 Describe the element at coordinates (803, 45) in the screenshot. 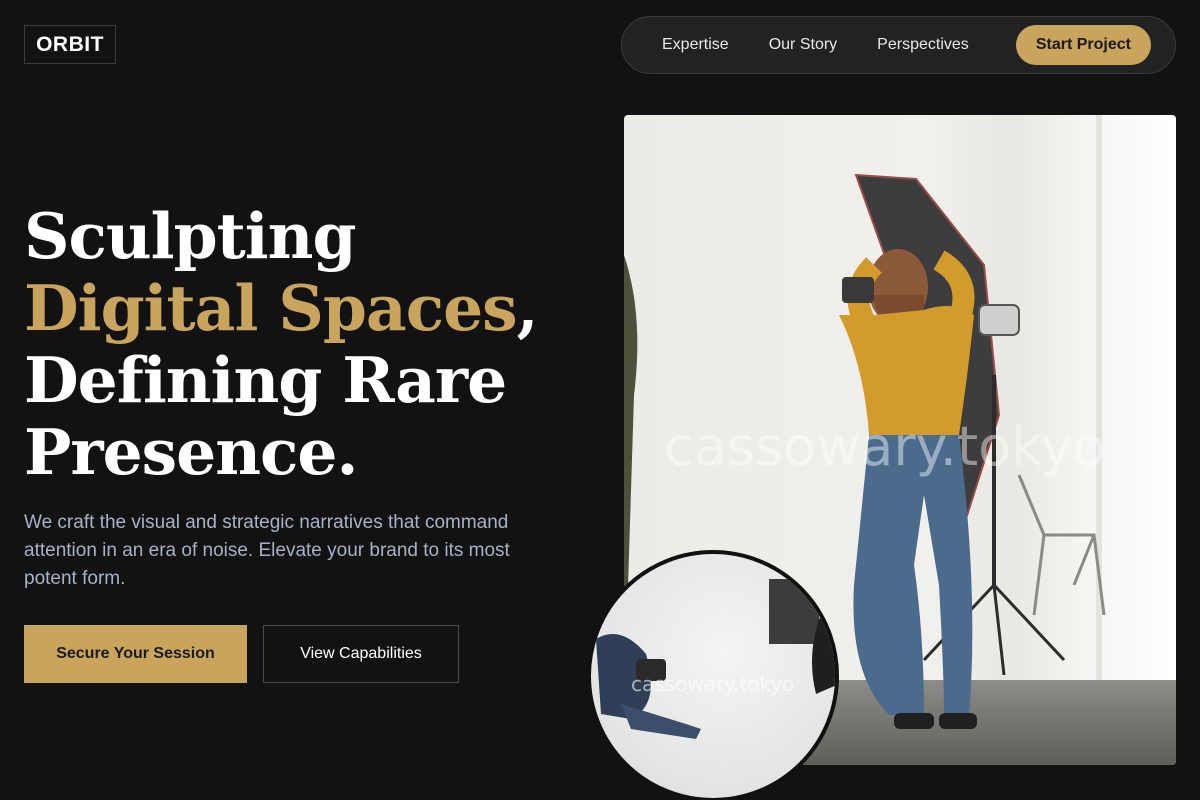

I see `nav-link-our-story: Our Story` at that location.